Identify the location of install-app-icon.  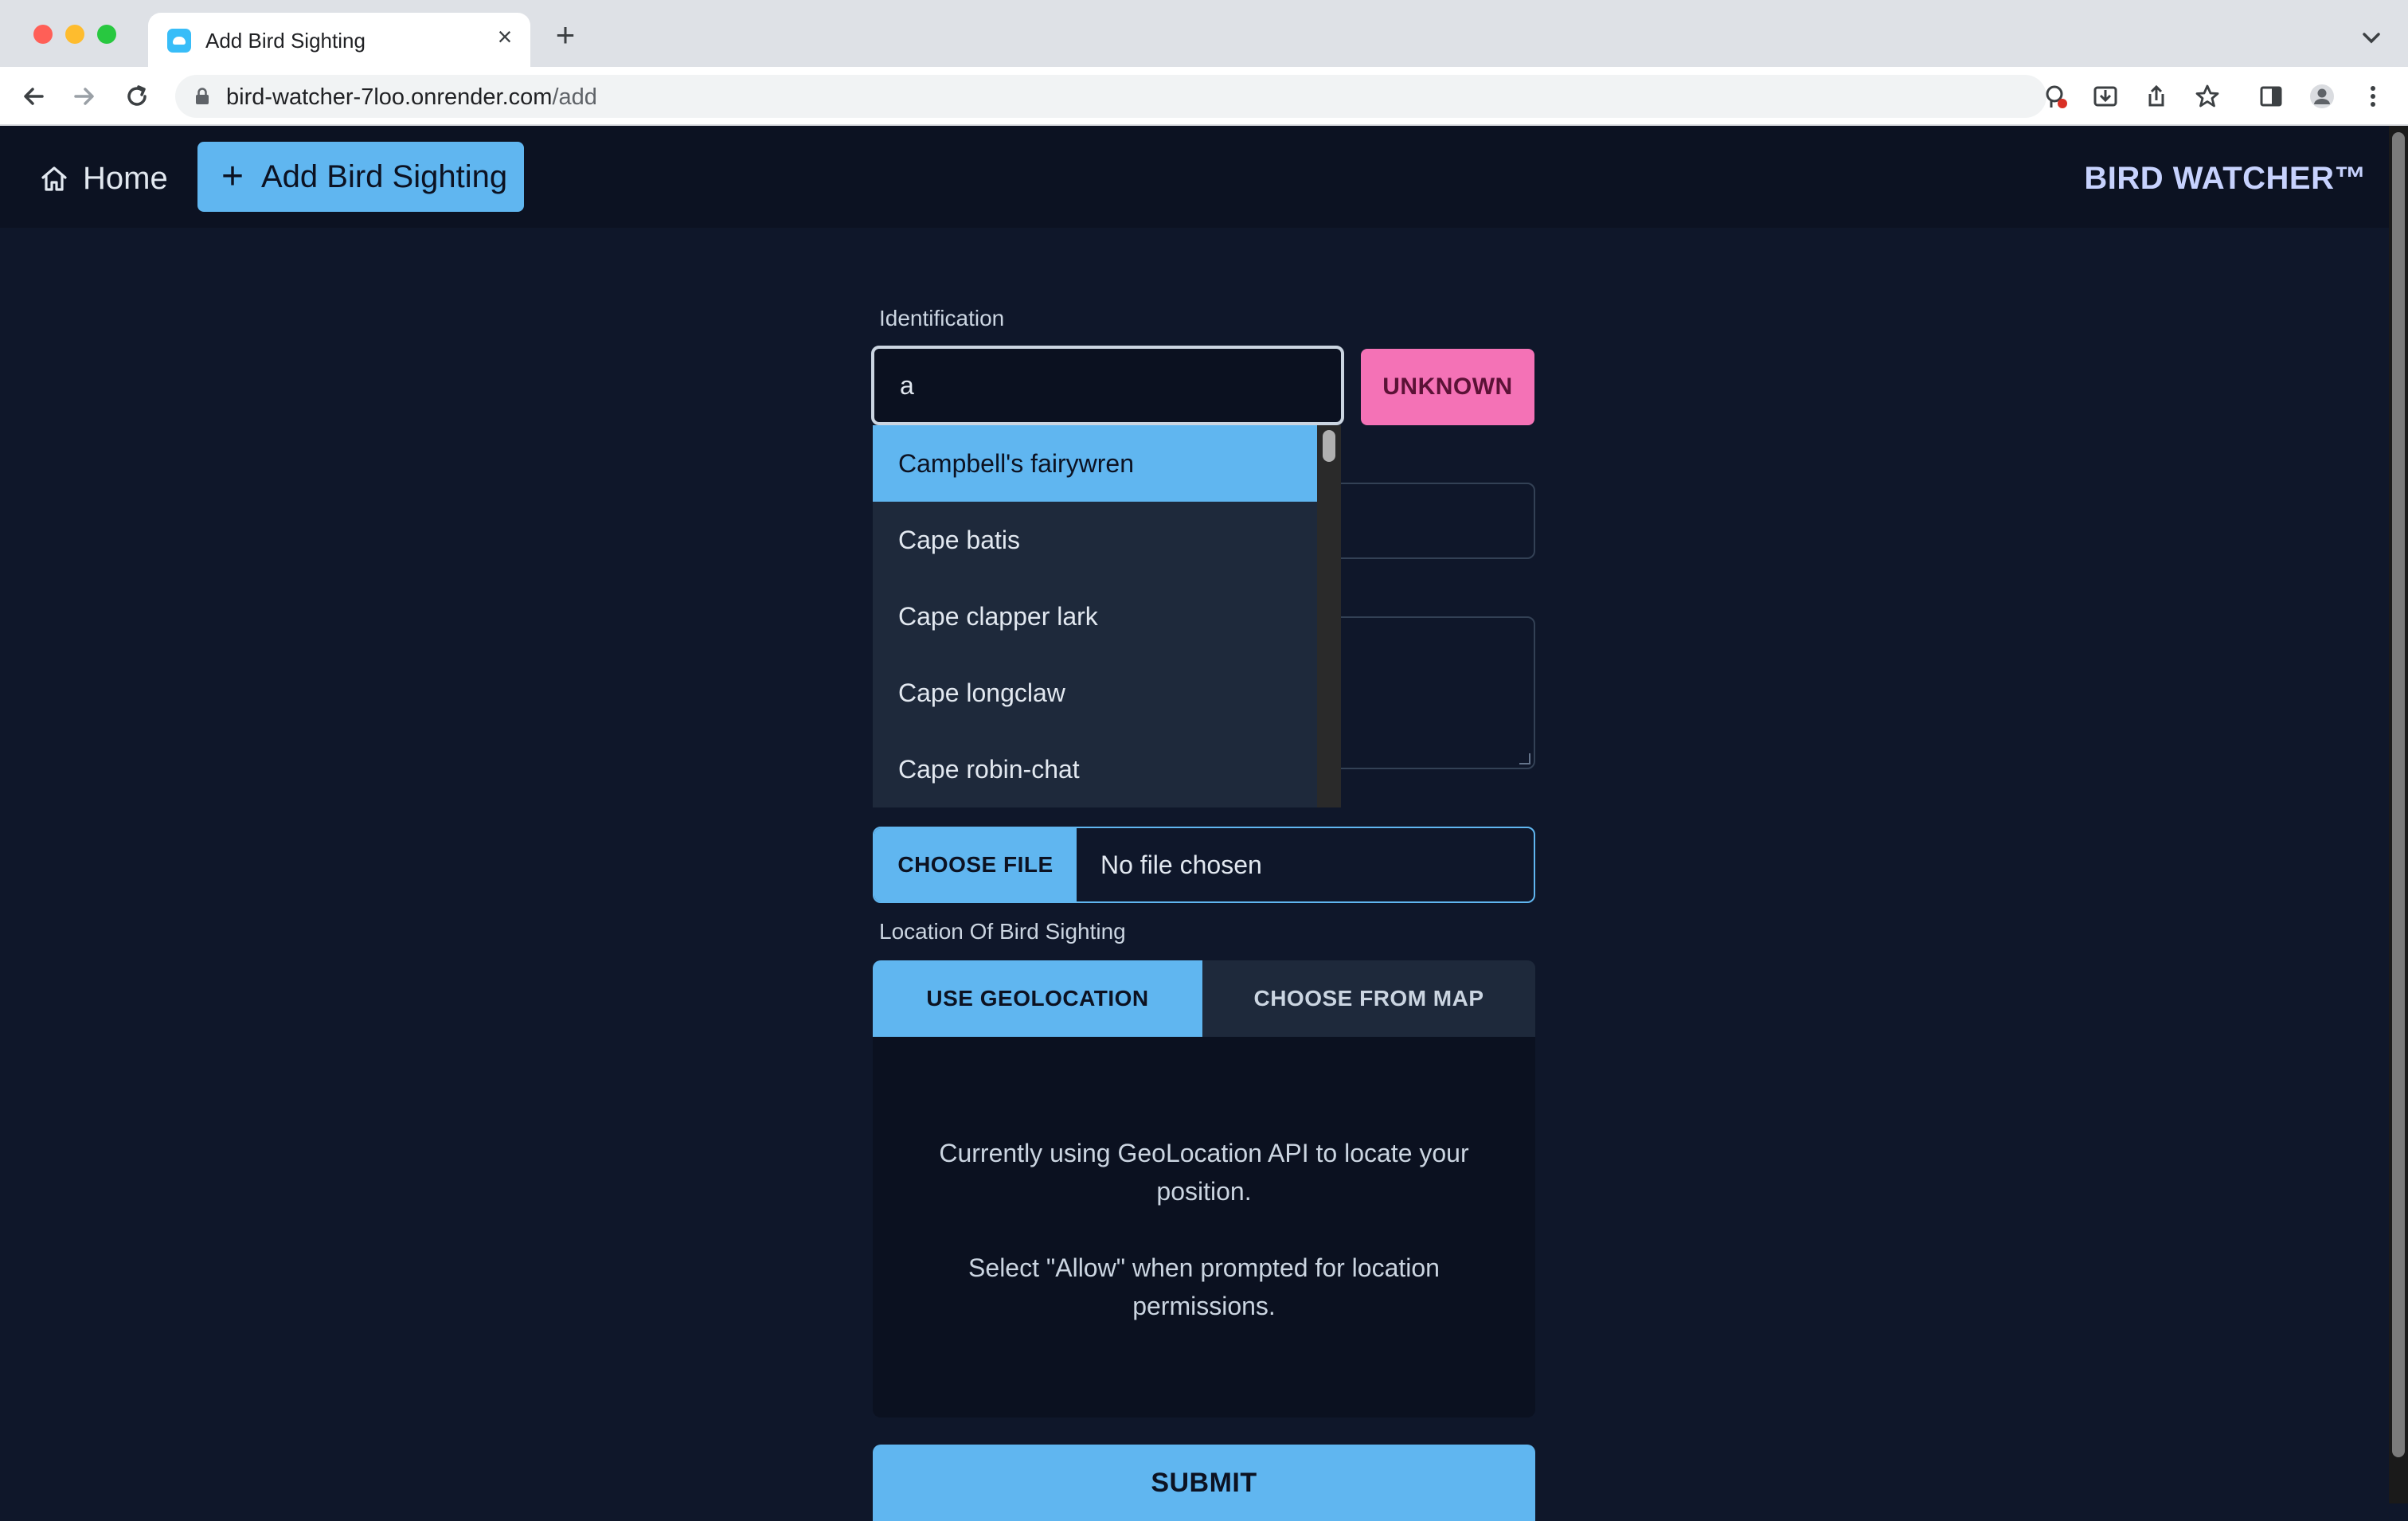
(2105, 96).